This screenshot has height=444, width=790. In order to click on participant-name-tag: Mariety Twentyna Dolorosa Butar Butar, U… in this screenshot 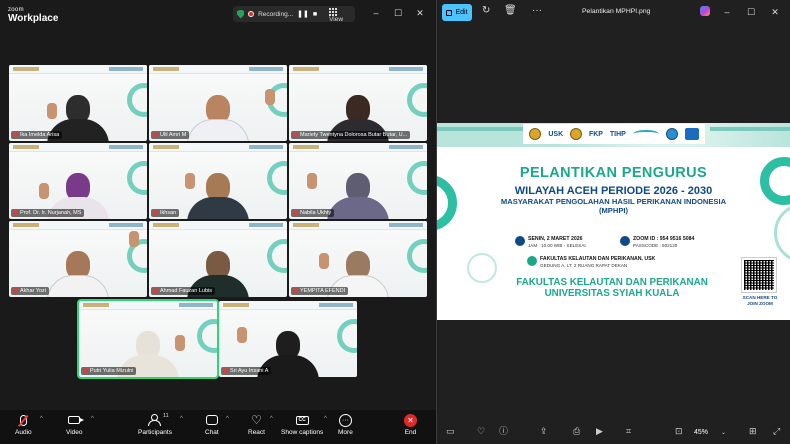, I will do `click(351, 135)`.